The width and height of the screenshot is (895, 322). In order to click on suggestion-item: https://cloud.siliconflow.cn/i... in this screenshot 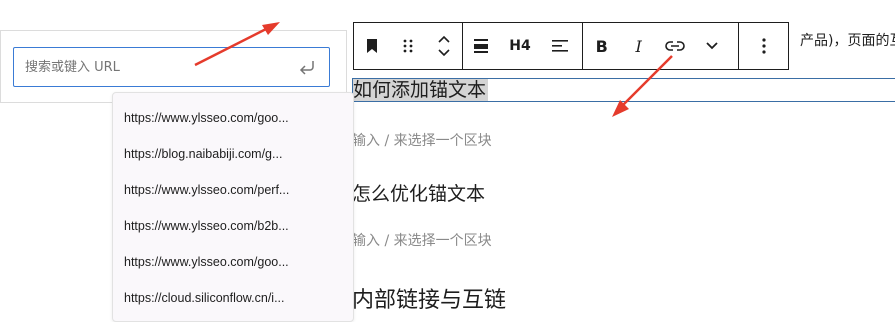, I will do `click(224, 298)`.